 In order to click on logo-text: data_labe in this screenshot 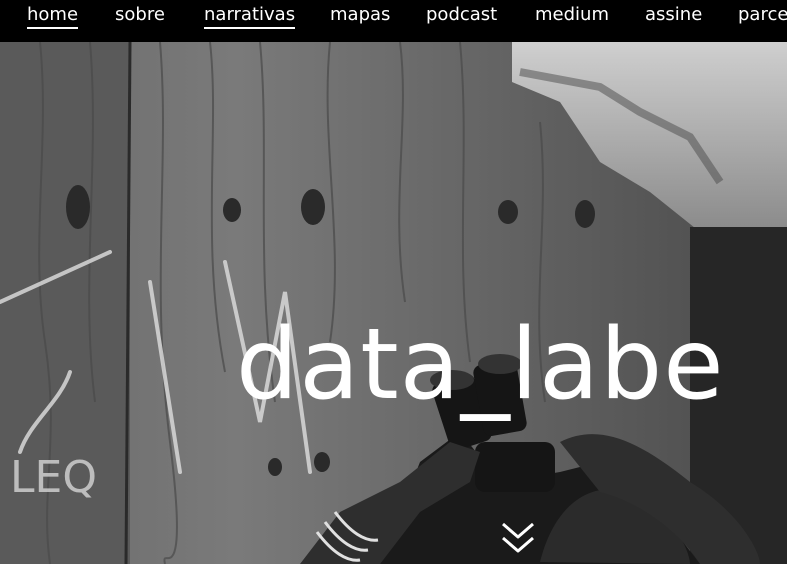, I will do `click(480, 365)`.